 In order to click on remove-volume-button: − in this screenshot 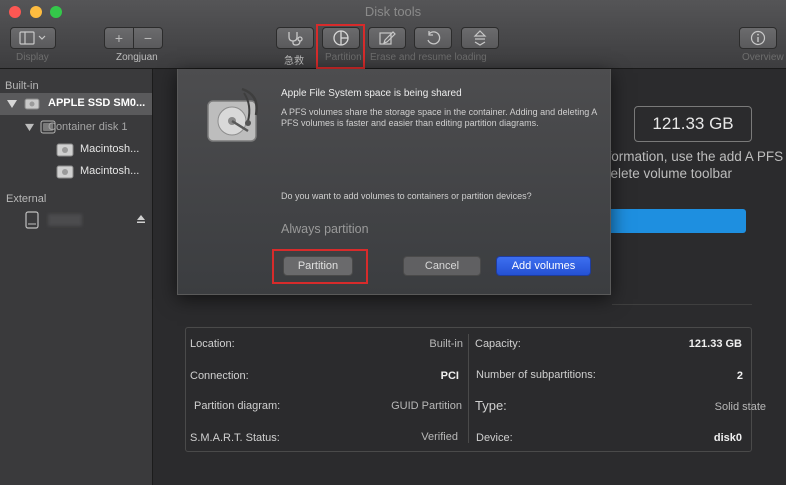, I will do `click(148, 38)`.